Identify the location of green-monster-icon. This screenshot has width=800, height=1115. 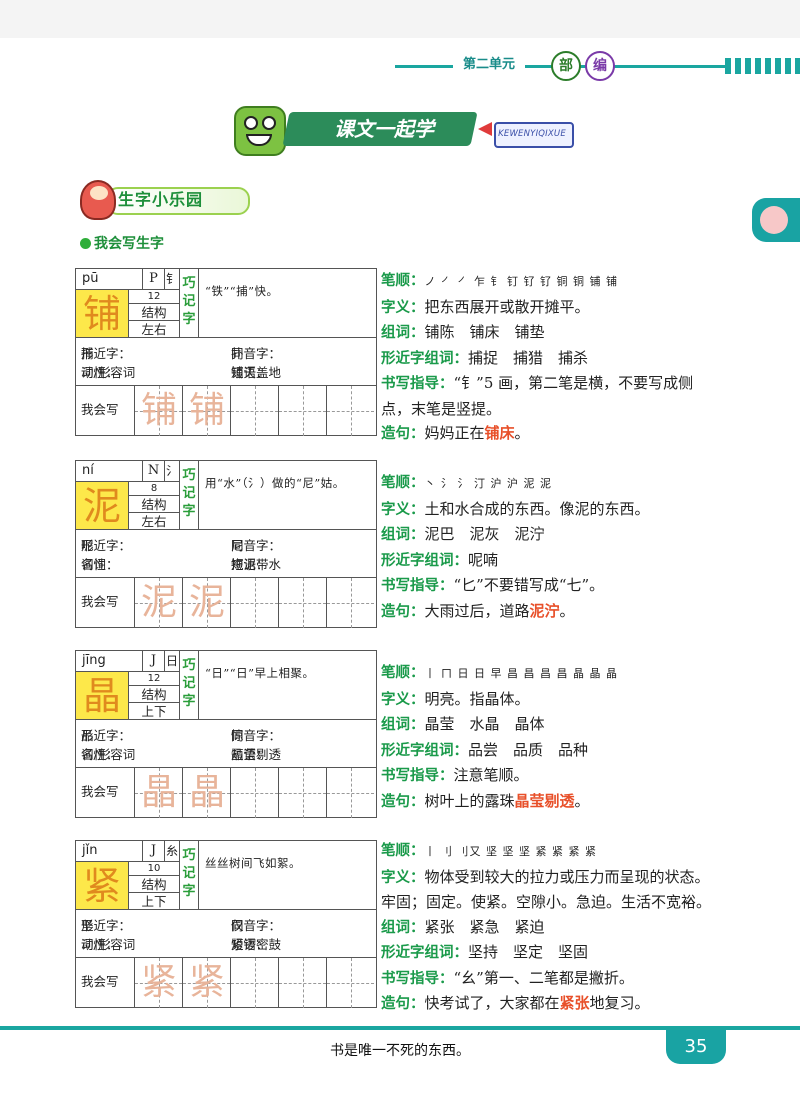
(260, 131).